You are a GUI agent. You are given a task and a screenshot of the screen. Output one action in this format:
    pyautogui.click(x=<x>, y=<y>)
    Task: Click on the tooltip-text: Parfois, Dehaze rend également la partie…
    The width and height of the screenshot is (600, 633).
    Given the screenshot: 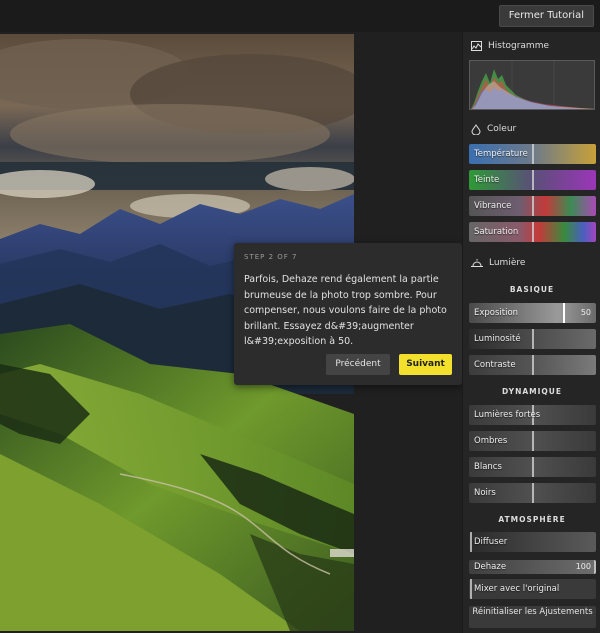 What is the action you would take?
    pyautogui.click(x=345, y=310)
    